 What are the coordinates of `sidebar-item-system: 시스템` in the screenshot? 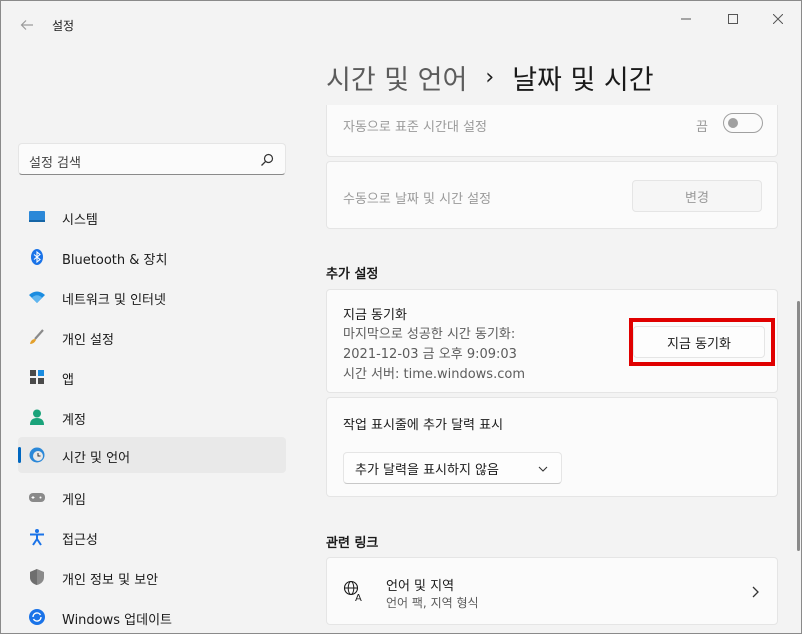 It's located at (152, 217).